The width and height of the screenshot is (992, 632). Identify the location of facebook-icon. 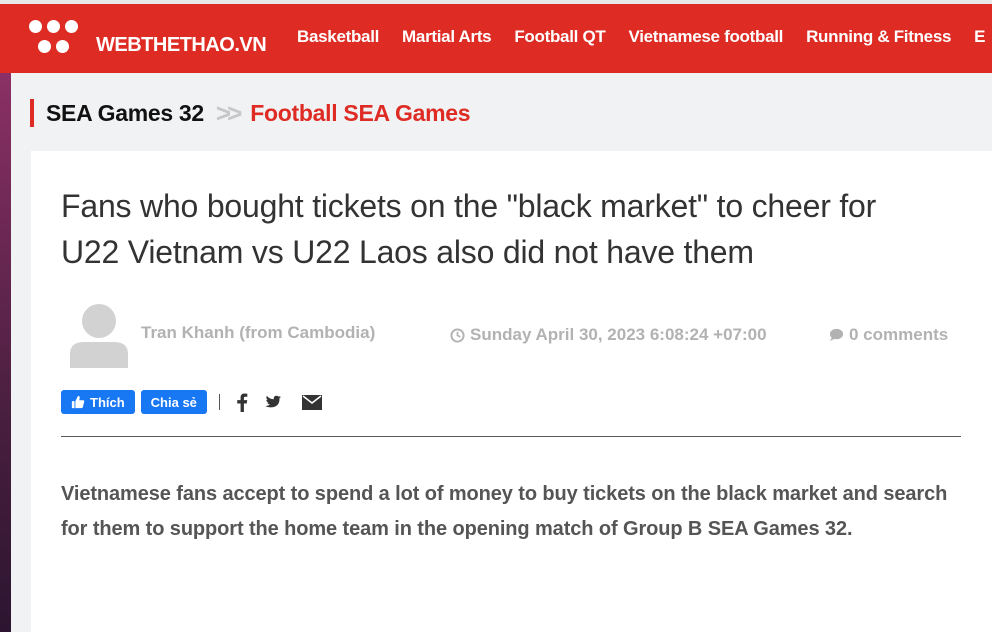
(242, 402).